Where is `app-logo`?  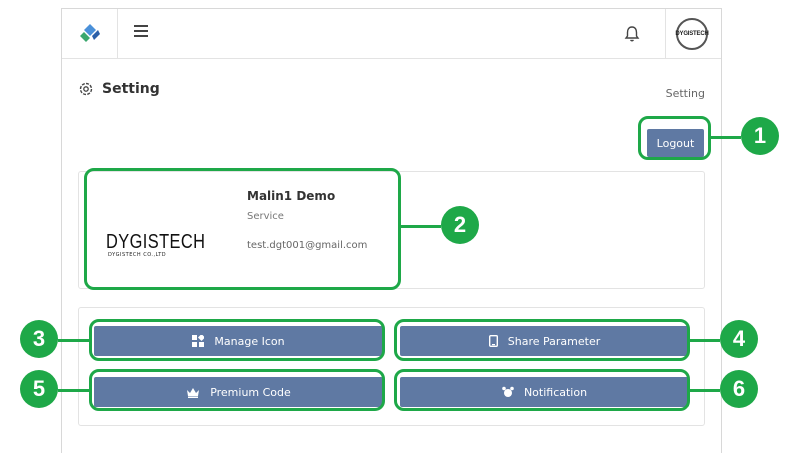 app-logo is located at coordinates (90, 33).